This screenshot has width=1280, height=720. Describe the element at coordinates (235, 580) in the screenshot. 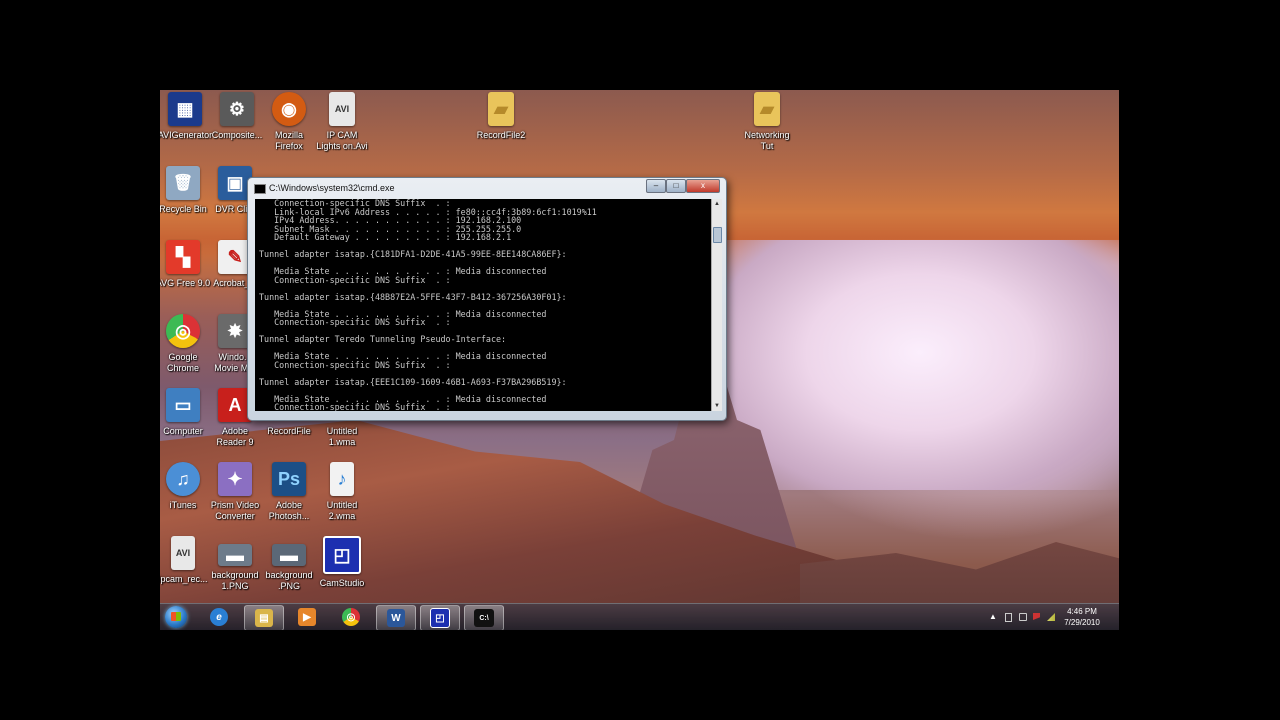

I see `desktop-icon-label: background 1.PNG` at that location.